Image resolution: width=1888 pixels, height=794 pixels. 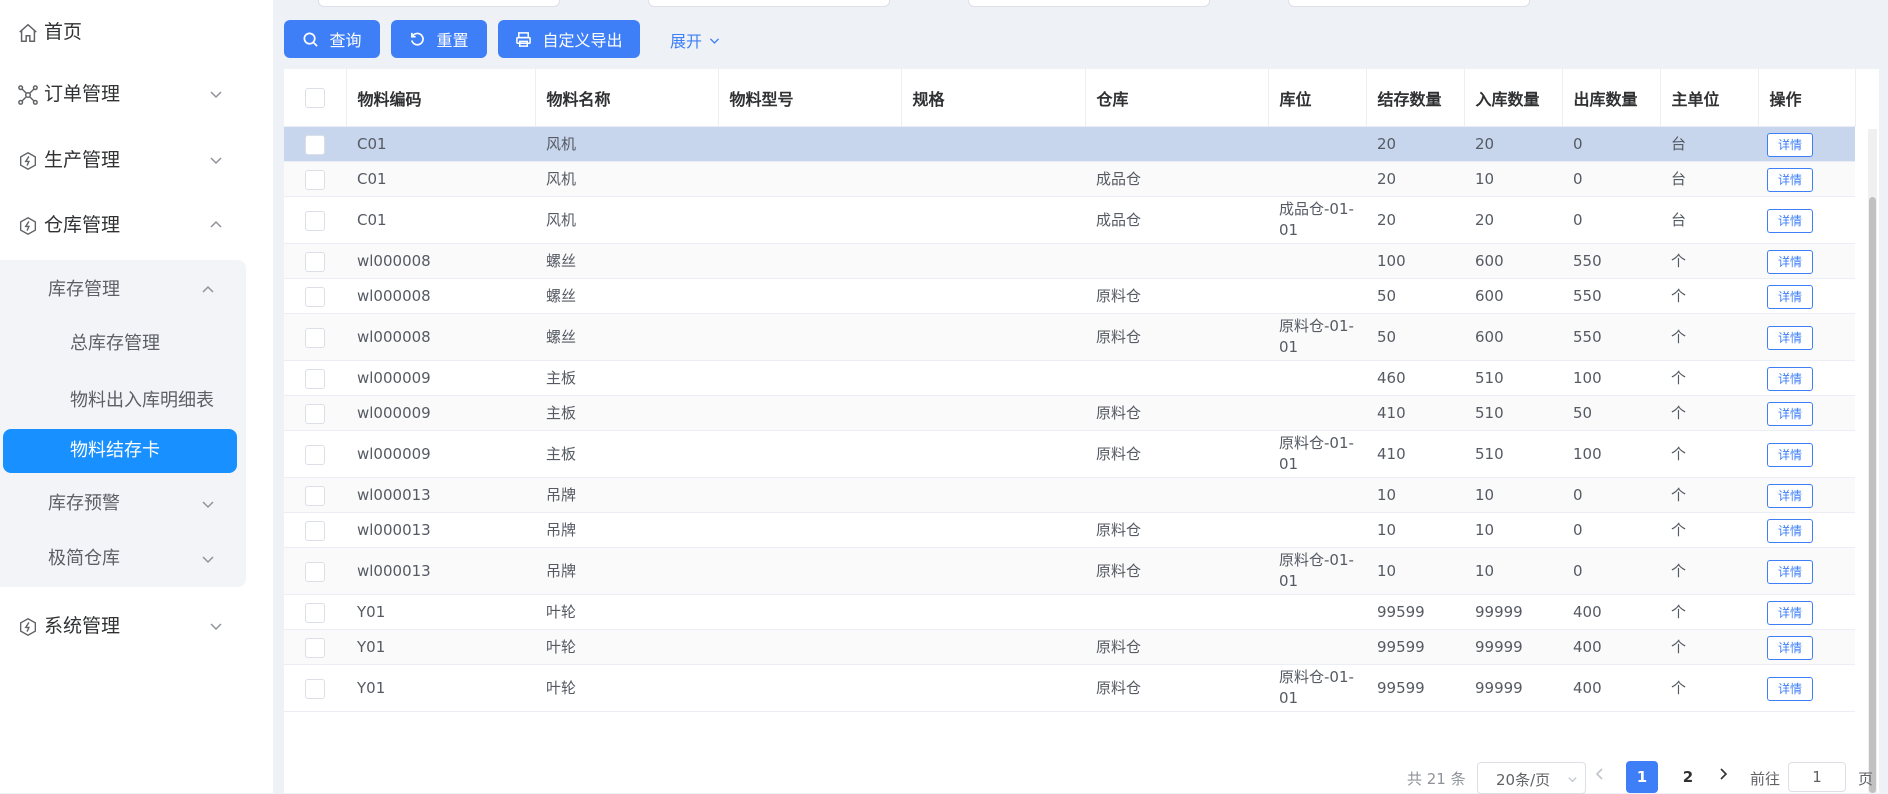 I want to click on menu-system: 系统管理, so click(x=136, y=626).